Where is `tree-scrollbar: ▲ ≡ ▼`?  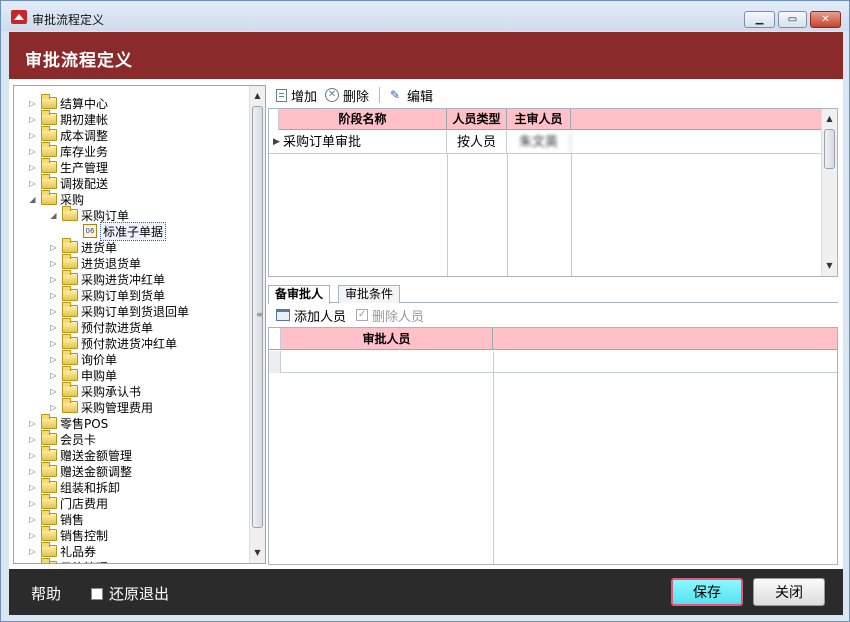 tree-scrollbar: ▲ ≡ ▼ is located at coordinates (257, 324).